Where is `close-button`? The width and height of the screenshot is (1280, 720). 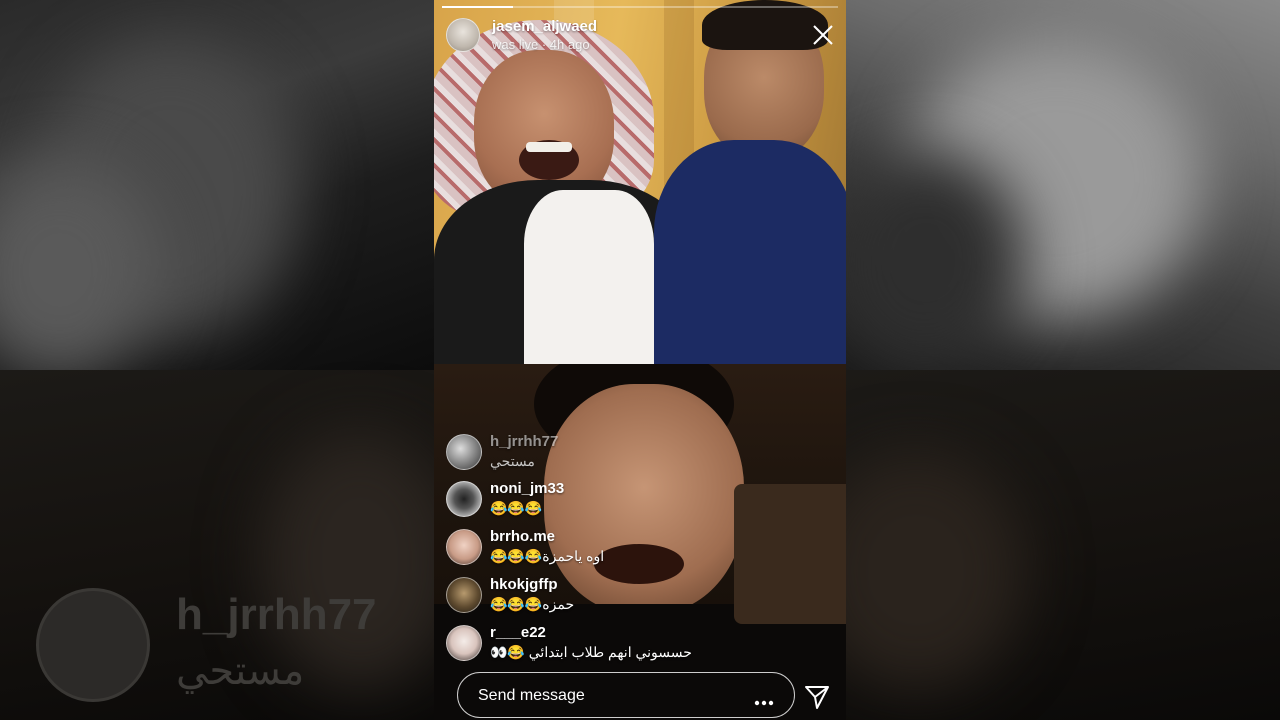
close-button is located at coordinates (823, 35).